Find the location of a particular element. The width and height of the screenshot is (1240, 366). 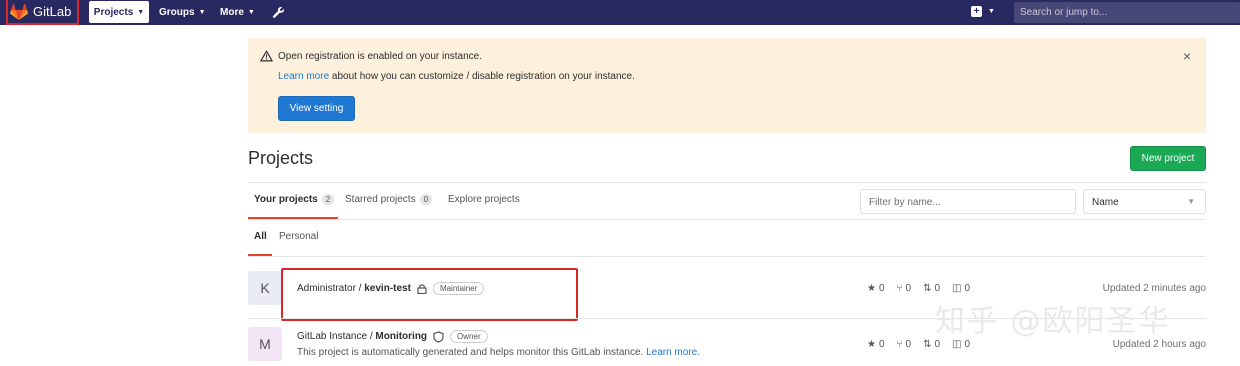

admin-area-link is located at coordinates (278, 12).